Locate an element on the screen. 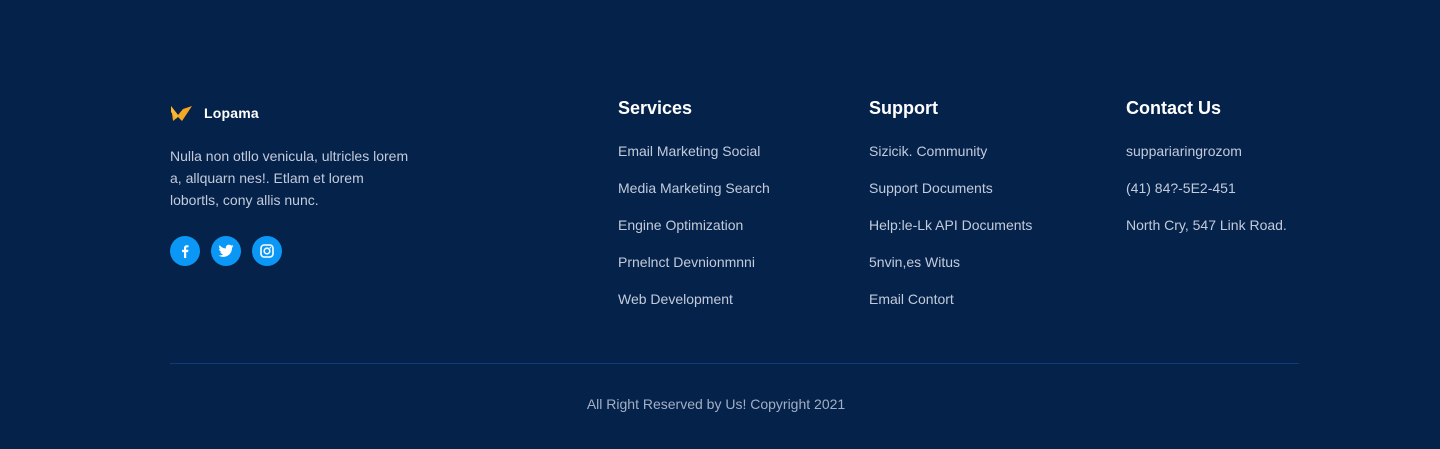 Image resolution: width=1440 pixels, height=449 pixels. support-heading: Support is located at coordinates (903, 108).